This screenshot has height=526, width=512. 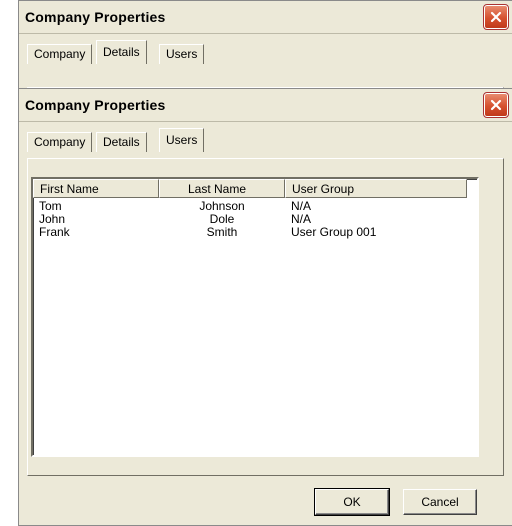 What do you see at coordinates (121, 142) in the screenshot?
I see `tab-details: Details` at bounding box center [121, 142].